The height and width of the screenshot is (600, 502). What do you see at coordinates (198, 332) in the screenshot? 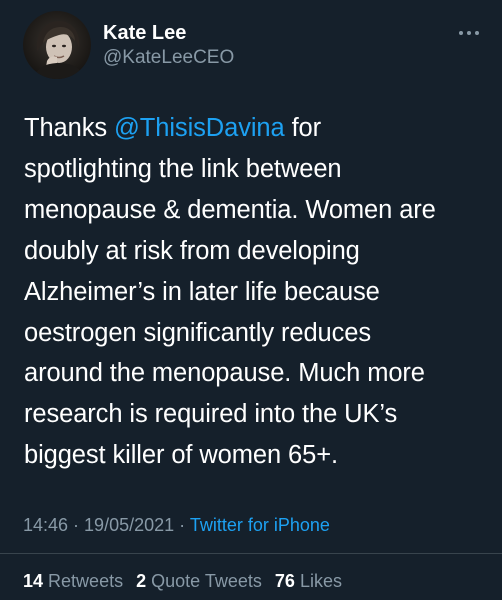
I see `tweet-line: oestrogen significantly reduces` at bounding box center [198, 332].